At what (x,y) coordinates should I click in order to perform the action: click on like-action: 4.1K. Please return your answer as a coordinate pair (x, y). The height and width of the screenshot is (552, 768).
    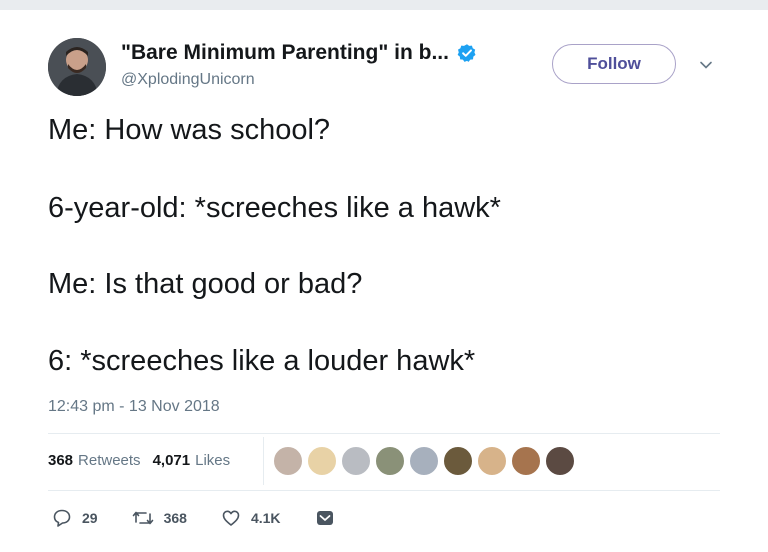
    Looking at the image, I should click on (251, 518).